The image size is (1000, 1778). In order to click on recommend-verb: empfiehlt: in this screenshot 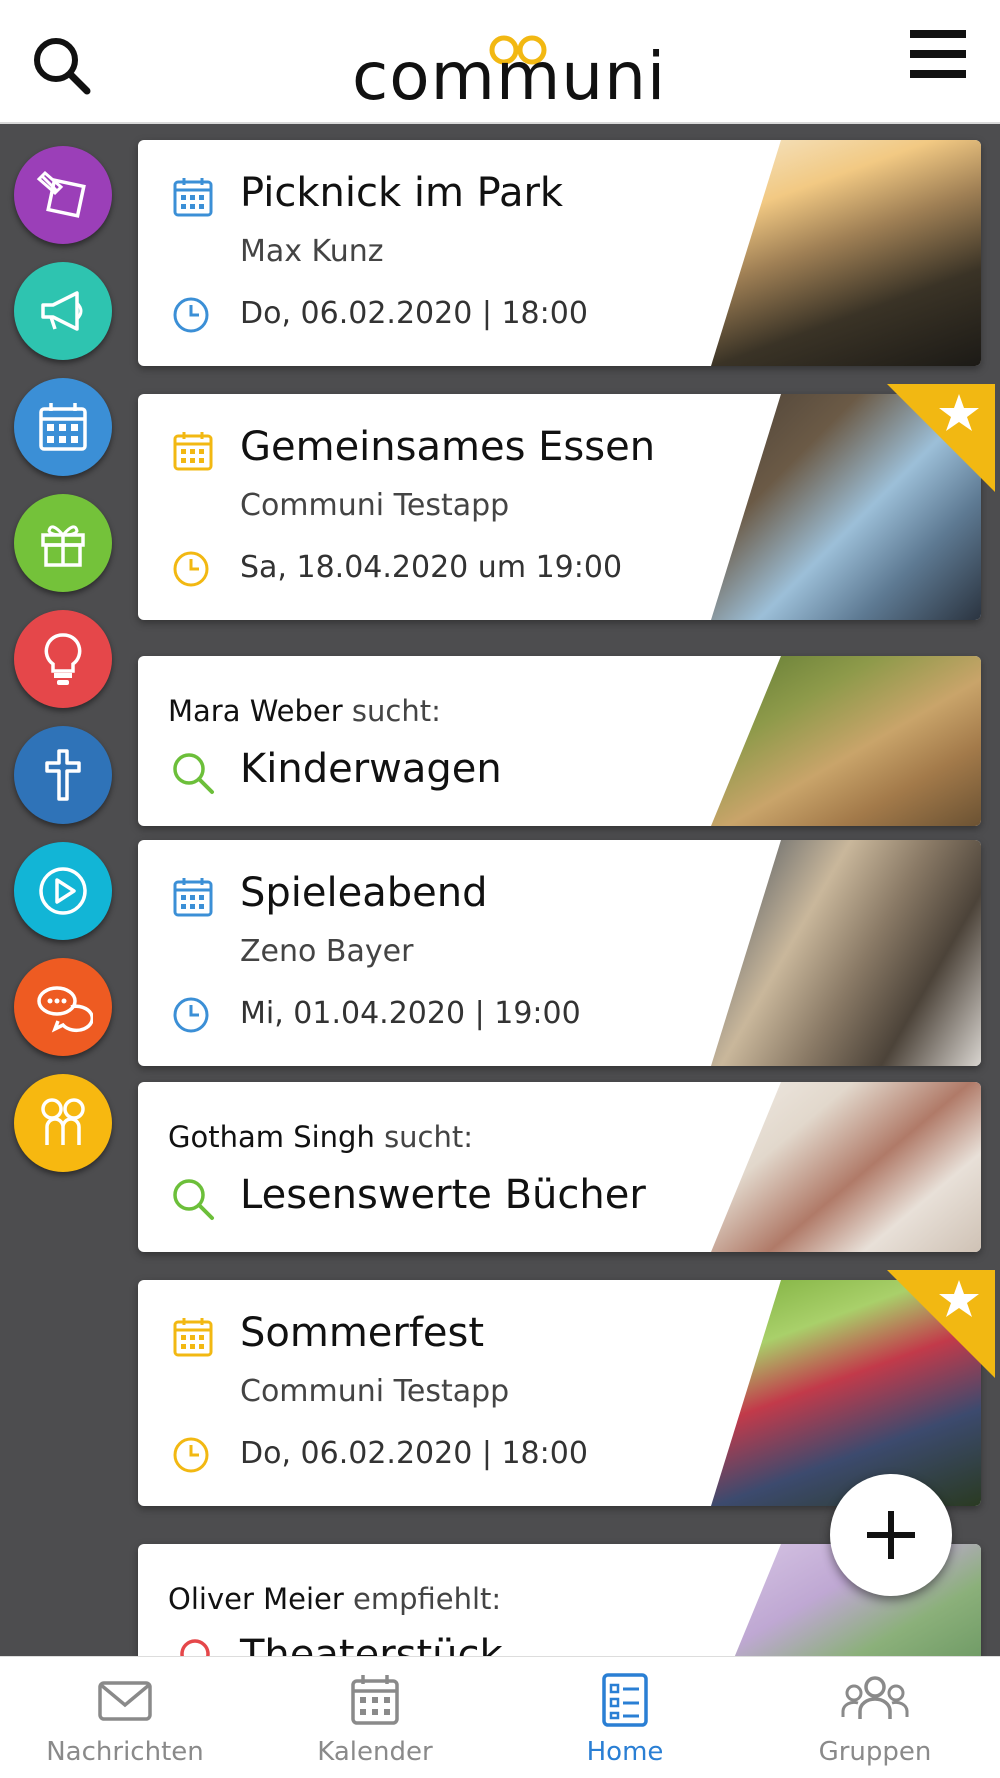, I will do `click(427, 1599)`.